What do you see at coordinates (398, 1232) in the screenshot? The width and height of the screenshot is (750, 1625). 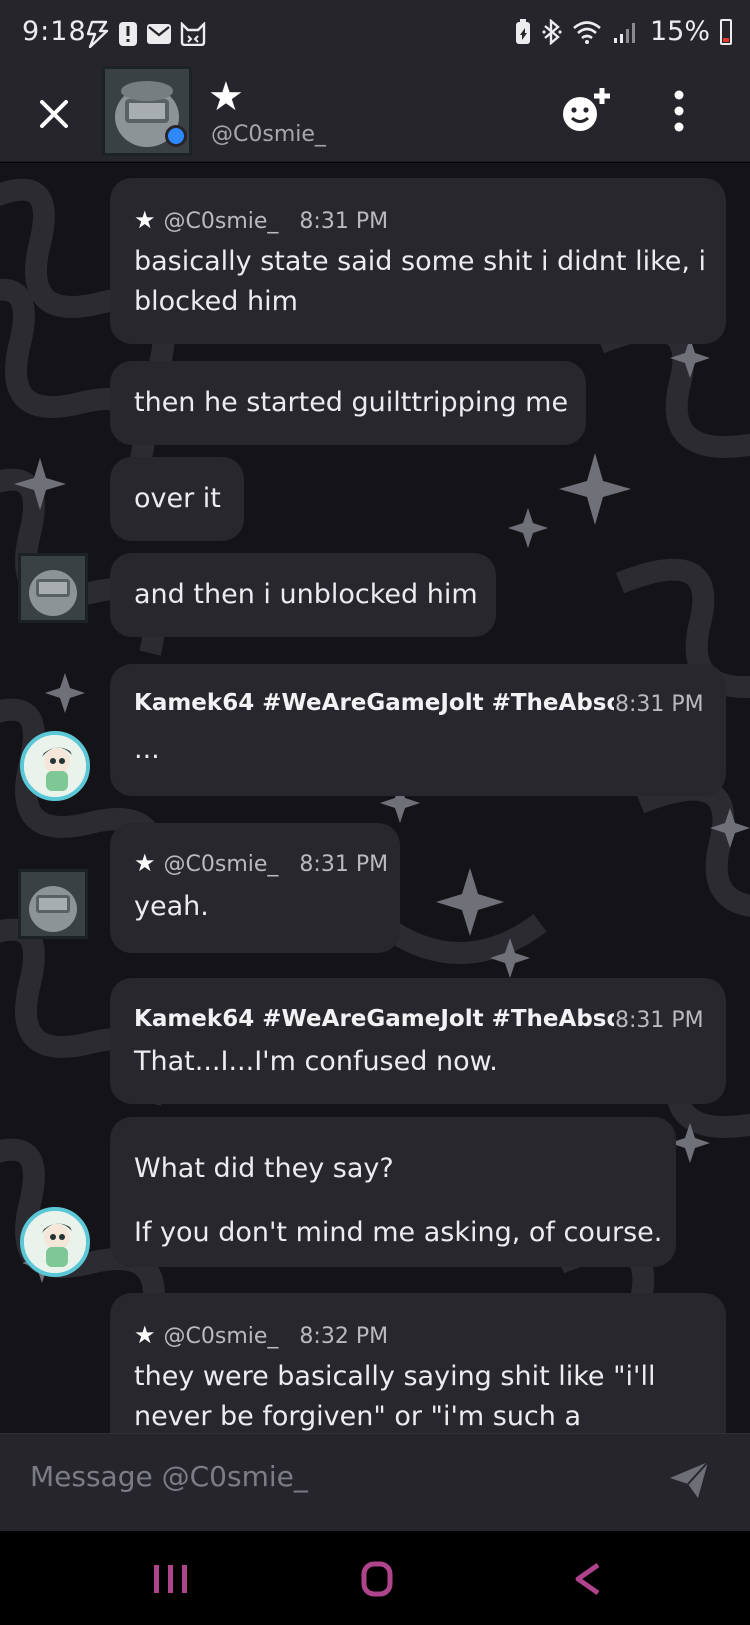 I see `message-line: If you don't mind me asking, of course.` at bounding box center [398, 1232].